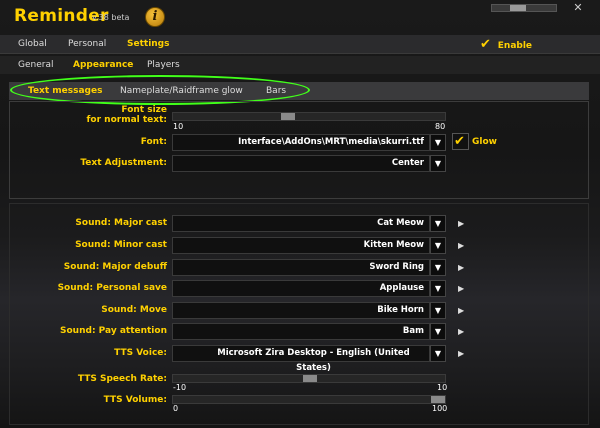 The width and height of the screenshot is (600, 428). What do you see at coordinates (35, 65) in the screenshot?
I see `subtab-general: General` at bounding box center [35, 65].